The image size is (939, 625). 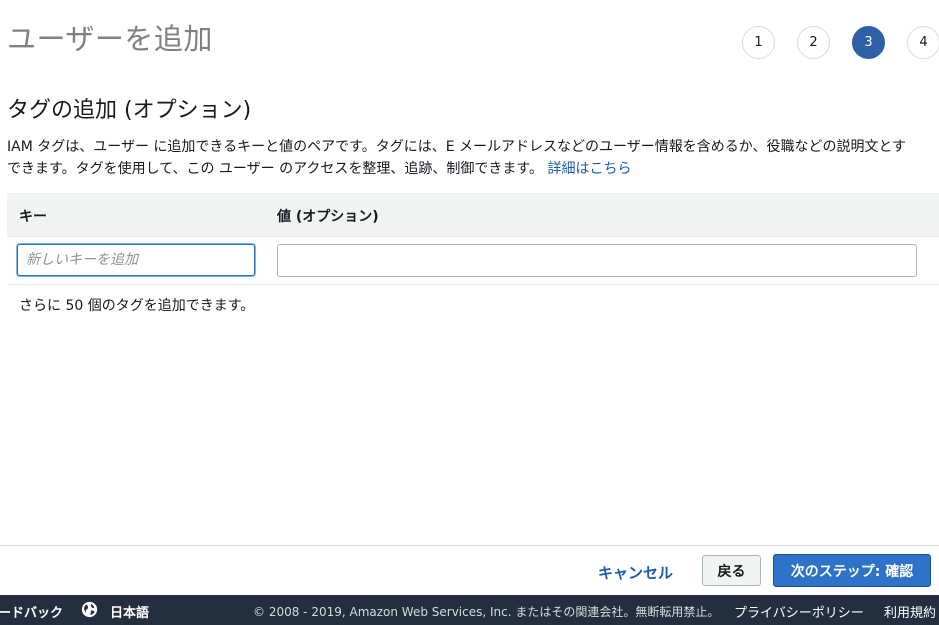 What do you see at coordinates (129, 110) in the screenshot?
I see `section-title: タグの追加 (オプション)` at bounding box center [129, 110].